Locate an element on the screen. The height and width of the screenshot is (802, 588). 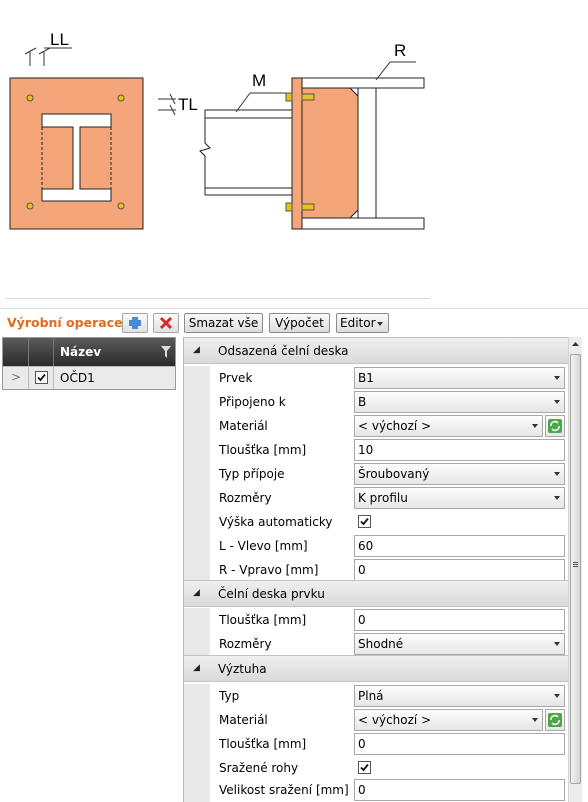
add-operation-button is located at coordinates (135, 323).